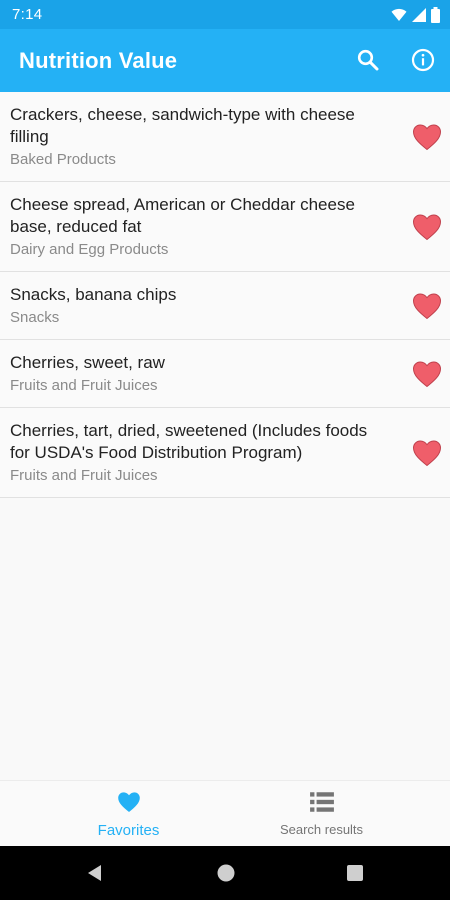  What do you see at coordinates (321, 829) in the screenshot?
I see `tab-search-results-label: Search results` at bounding box center [321, 829].